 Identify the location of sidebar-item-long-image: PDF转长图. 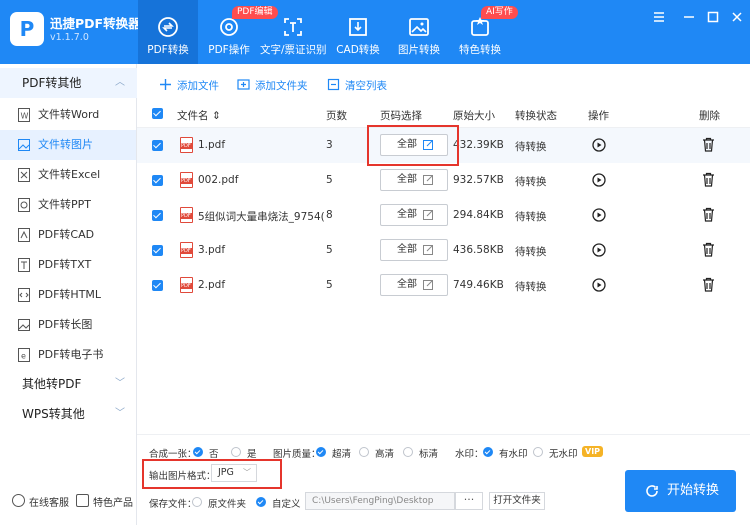
(68, 325).